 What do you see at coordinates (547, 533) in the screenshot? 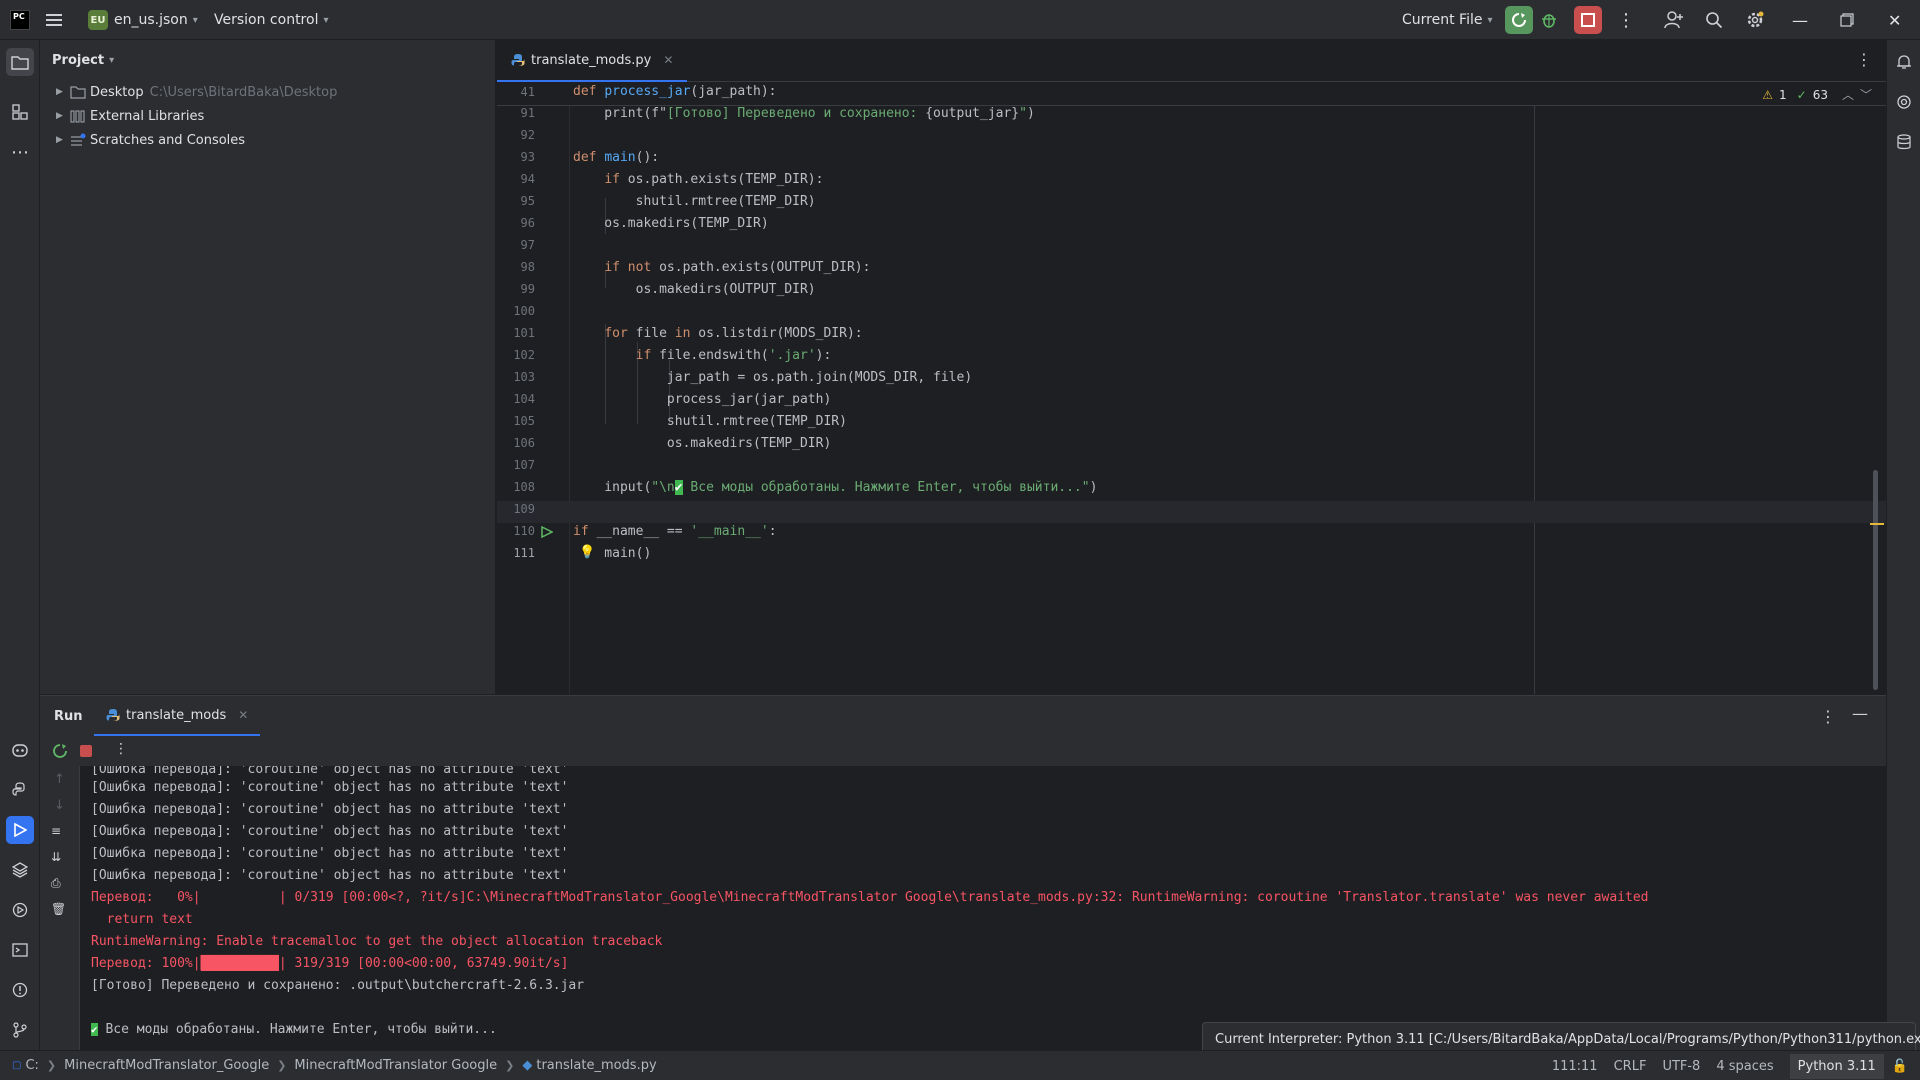
I see `run-gutter-icon` at bounding box center [547, 533].